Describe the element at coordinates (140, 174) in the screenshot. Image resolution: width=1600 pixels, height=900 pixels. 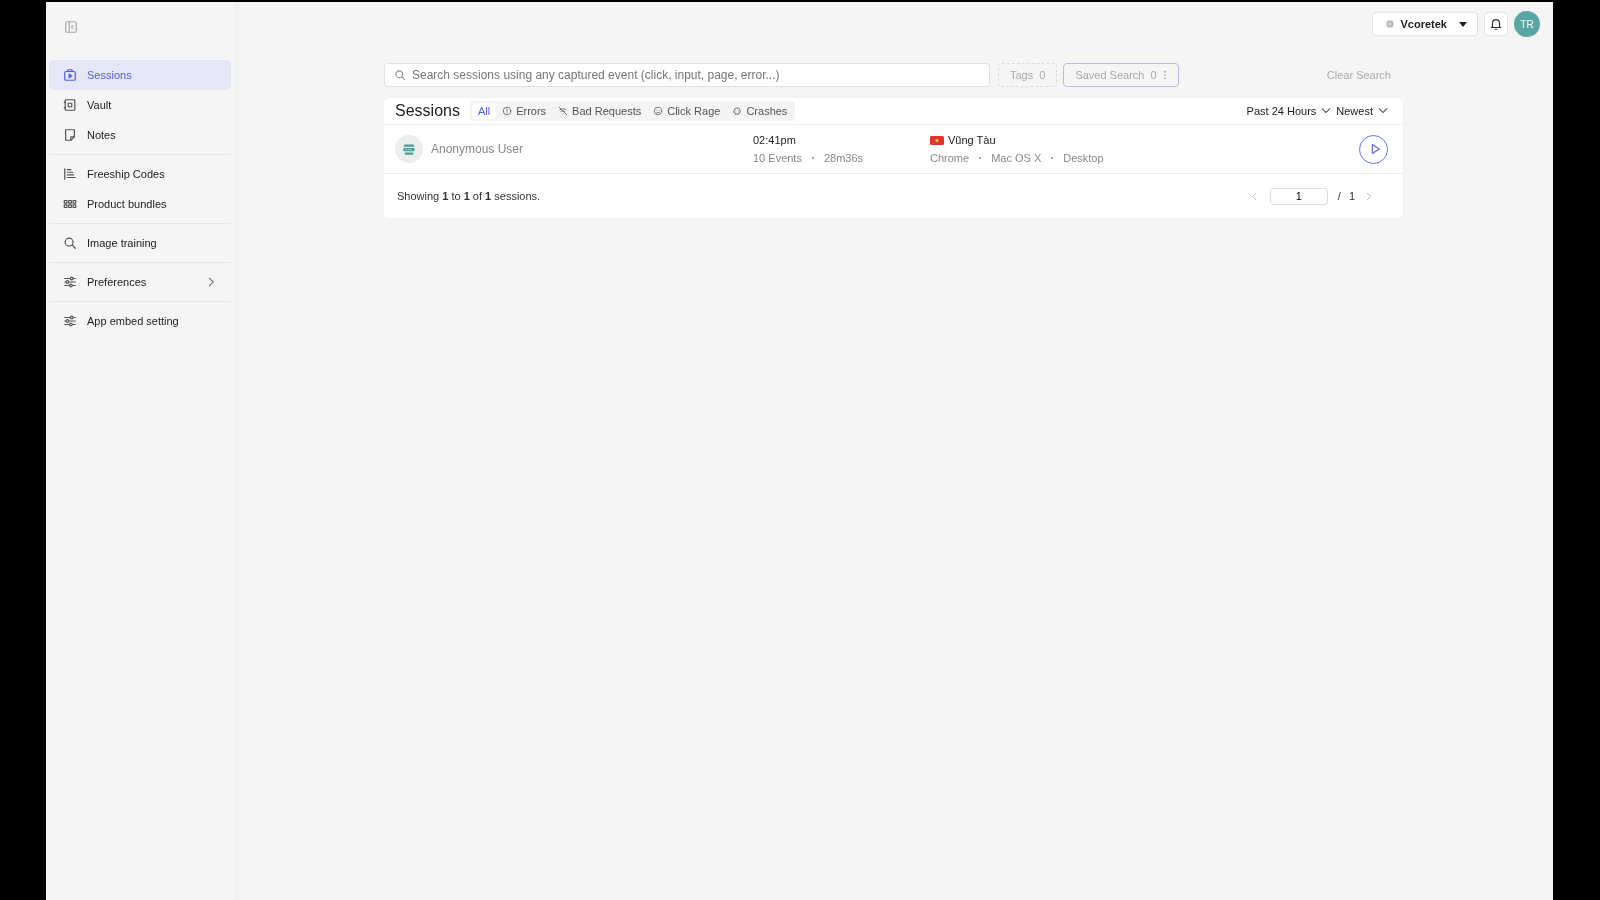
I see `sidebar-item: Freeship Codes` at that location.